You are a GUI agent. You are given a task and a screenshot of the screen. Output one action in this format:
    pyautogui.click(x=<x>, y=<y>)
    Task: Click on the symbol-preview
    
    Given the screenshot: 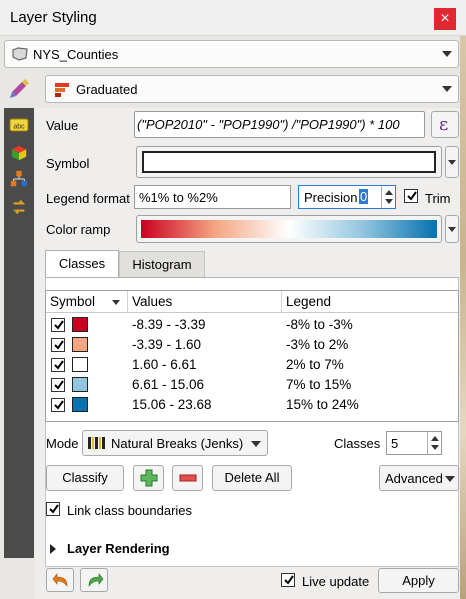 What is the action you would take?
    pyautogui.click(x=289, y=162)
    